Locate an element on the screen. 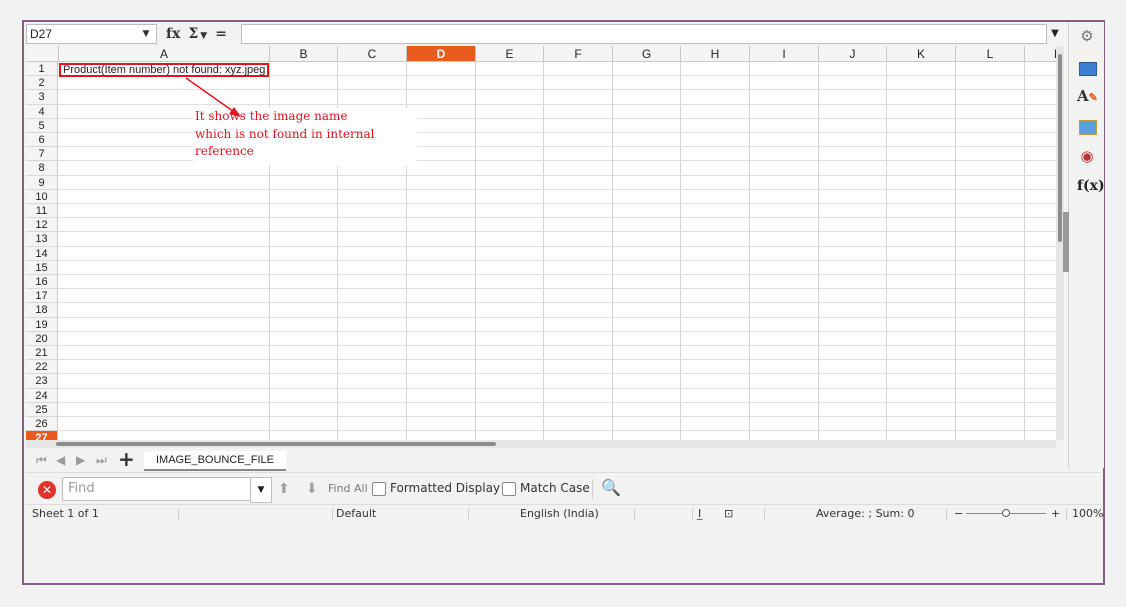 The width and height of the screenshot is (1126, 607). column-header-m: M is located at coordinates (1040, 54).